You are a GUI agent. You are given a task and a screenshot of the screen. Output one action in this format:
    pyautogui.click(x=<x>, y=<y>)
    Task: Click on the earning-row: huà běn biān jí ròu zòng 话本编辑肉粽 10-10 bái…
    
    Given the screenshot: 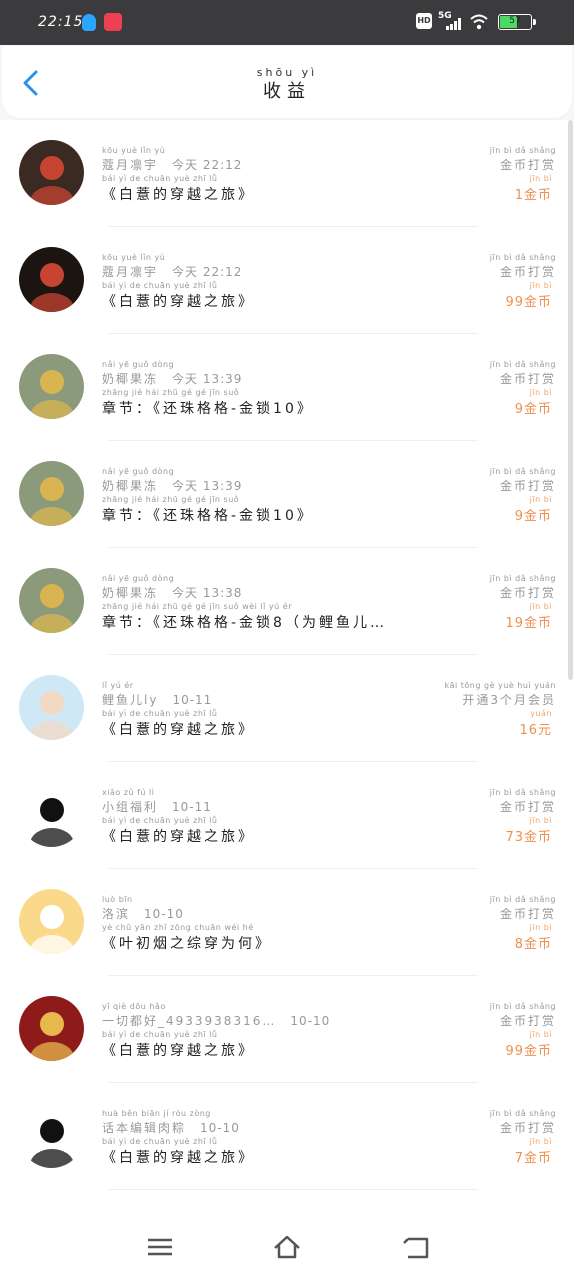 What is the action you would take?
    pyautogui.click(x=287, y=1136)
    